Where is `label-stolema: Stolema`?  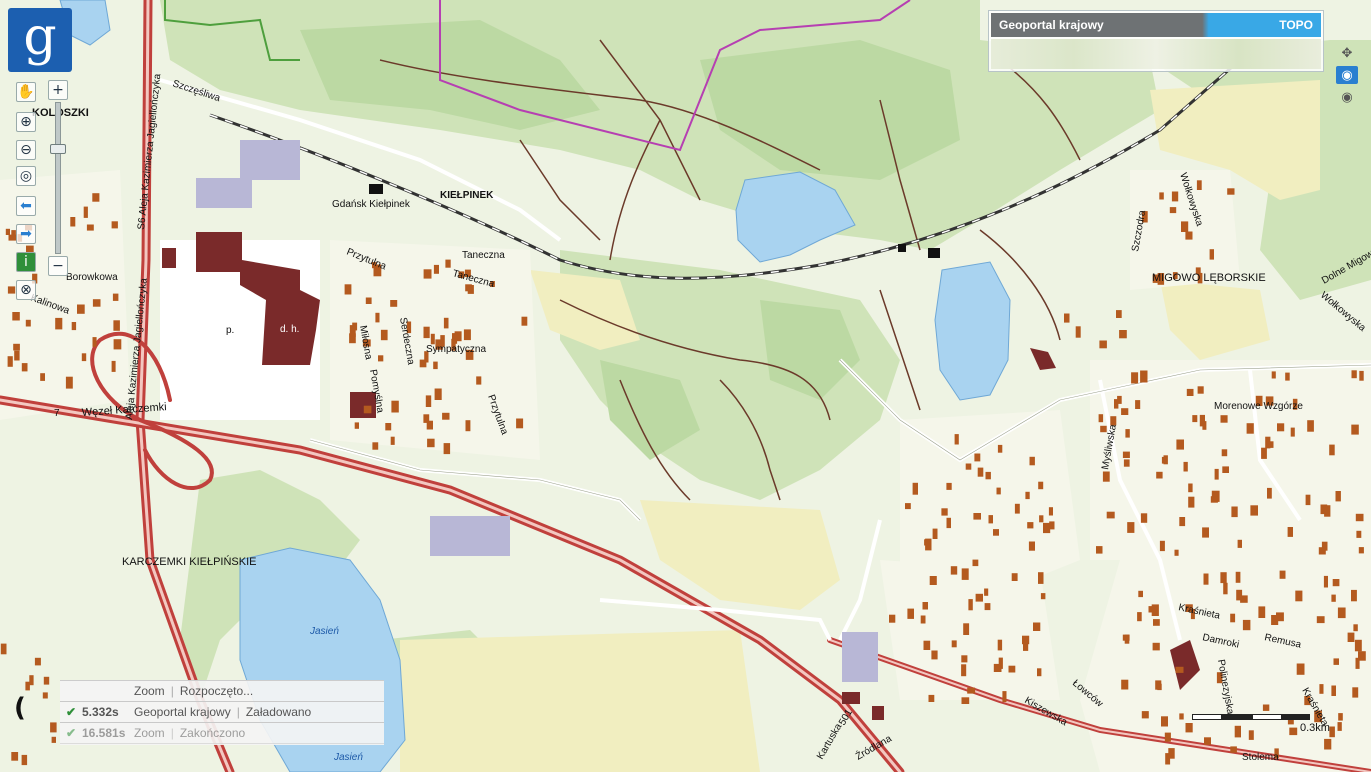 label-stolema: Stolema is located at coordinates (1260, 757).